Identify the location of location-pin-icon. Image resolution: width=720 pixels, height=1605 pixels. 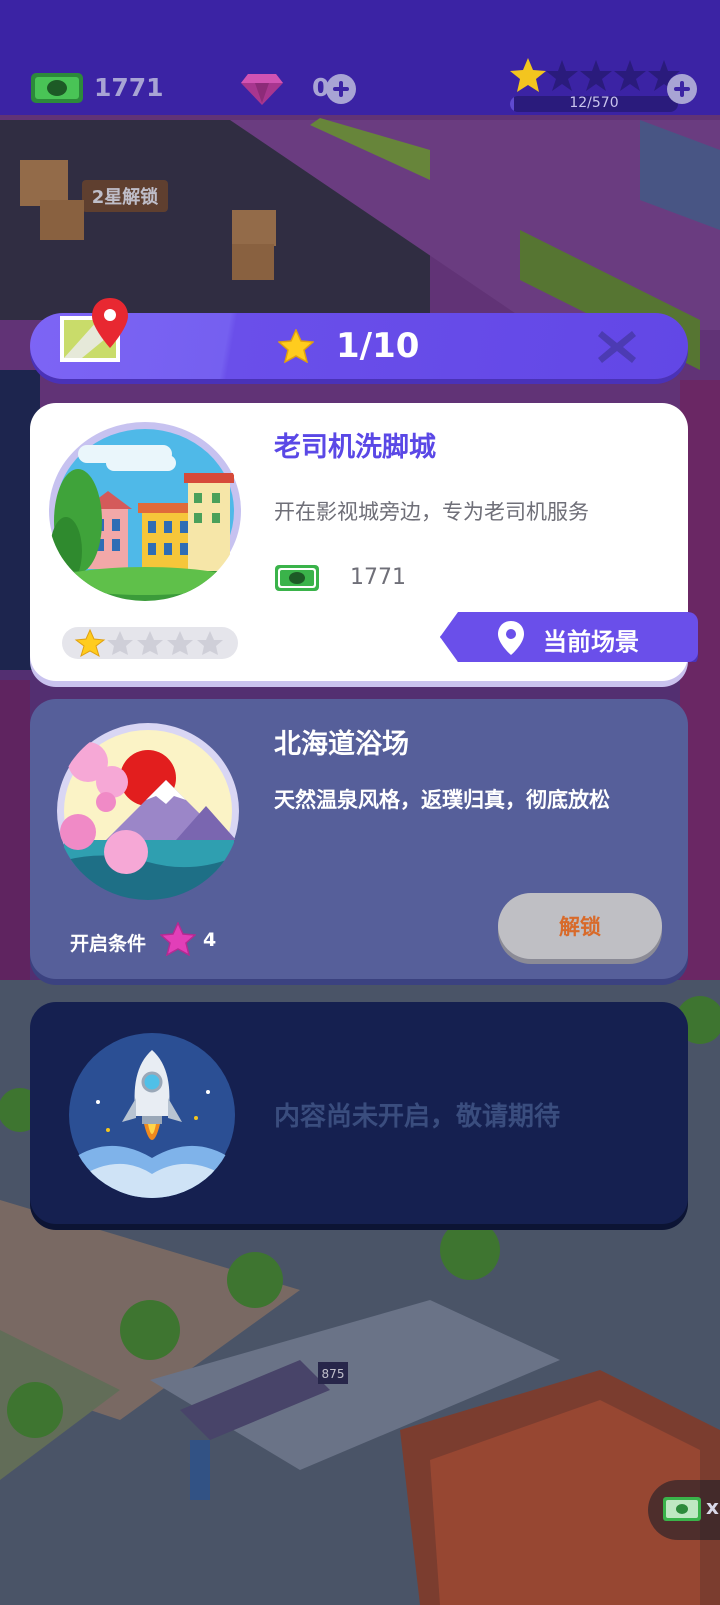
(511, 638).